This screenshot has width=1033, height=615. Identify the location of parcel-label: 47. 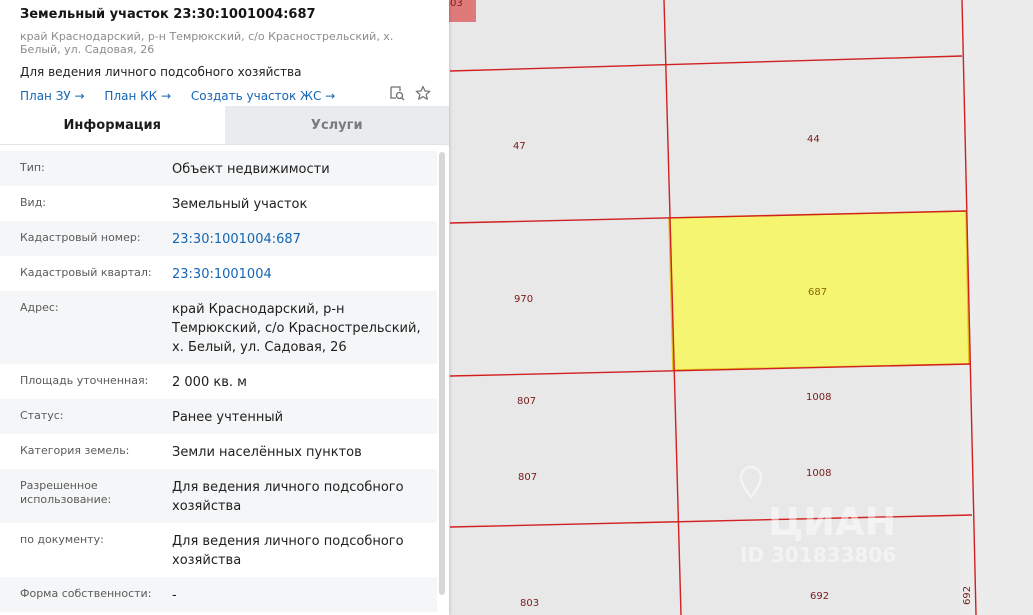
(519, 146).